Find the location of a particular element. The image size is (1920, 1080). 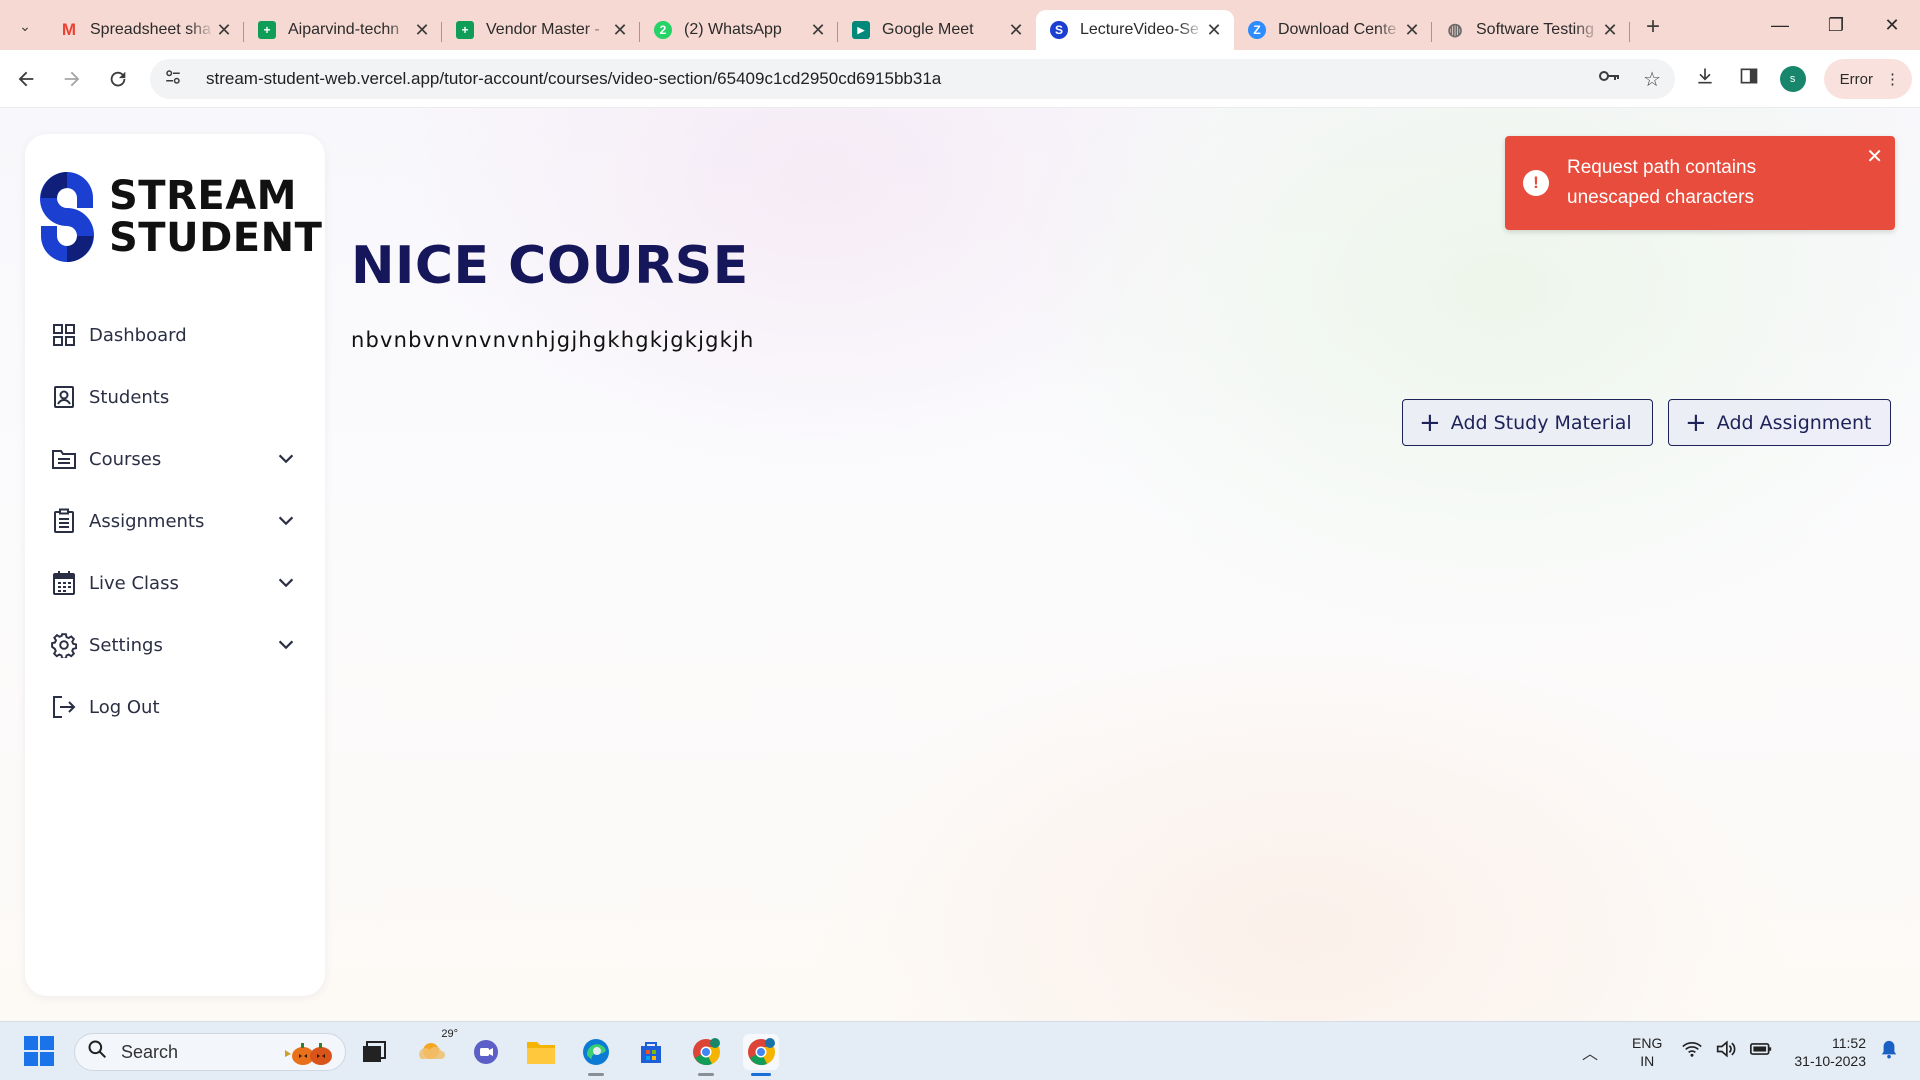

tab-software-testing: ◍ Software Testing ✕ is located at coordinates (1531, 30).